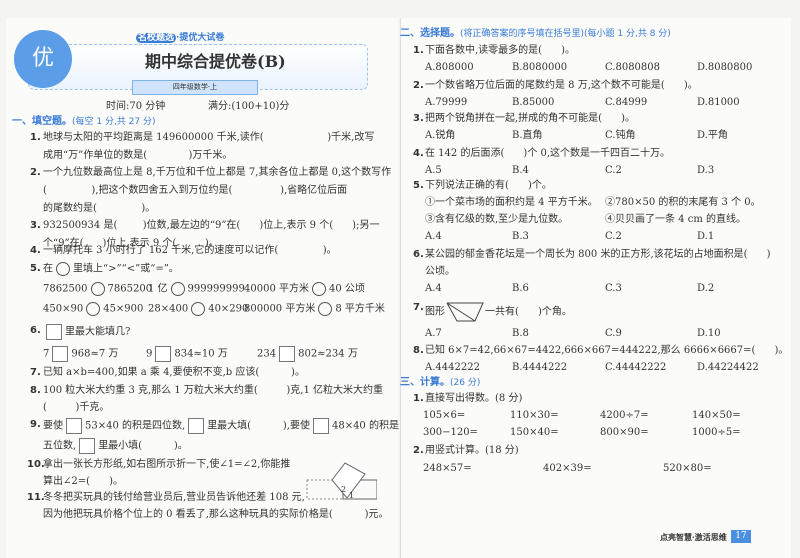  What do you see at coordinates (84, 121) in the screenshot?
I see `section-1-title: 一、填空题。(每空 1 分,共 27 分)` at bounding box center [84, 121].